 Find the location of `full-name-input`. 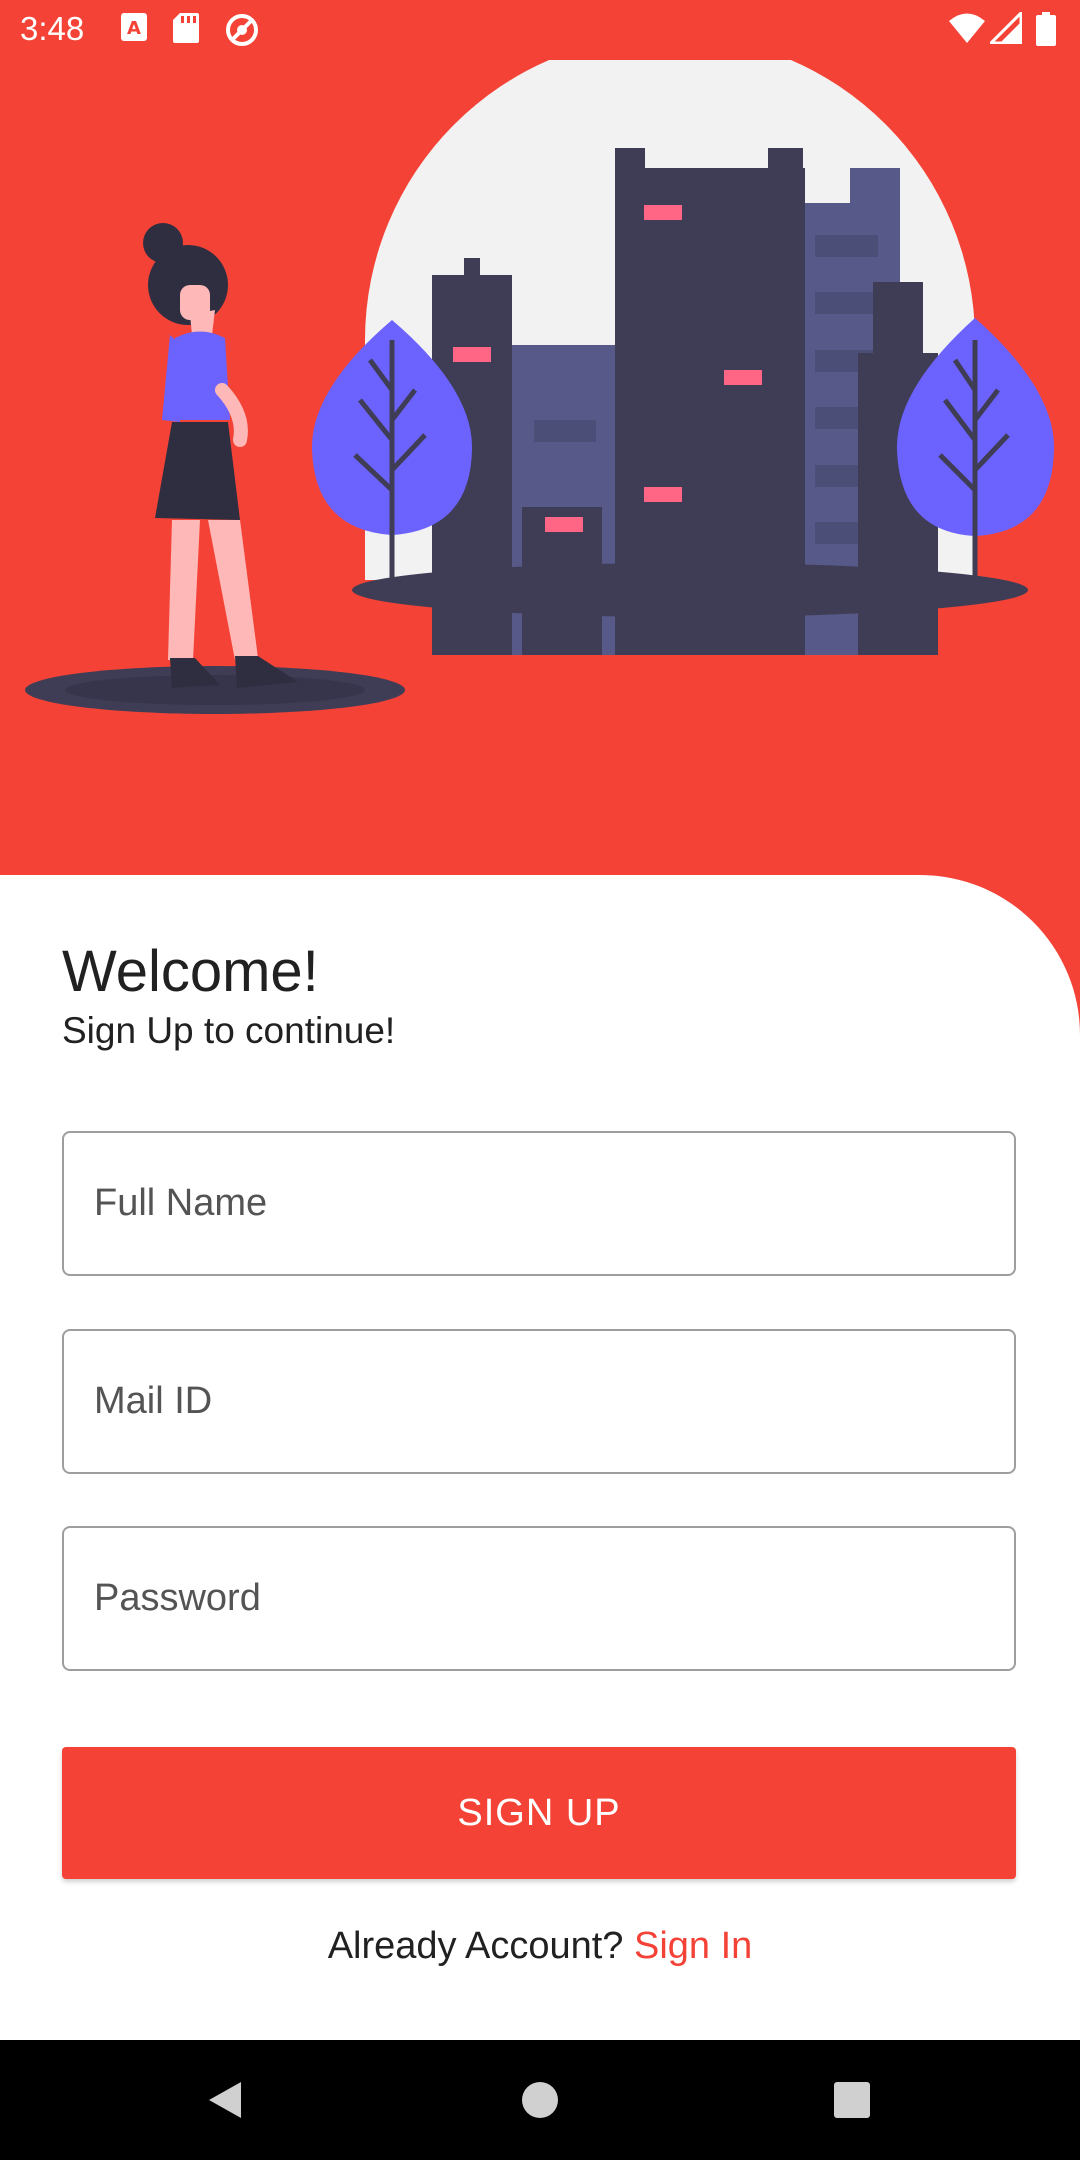

full-name-input is located at coordinates (539, 1203).